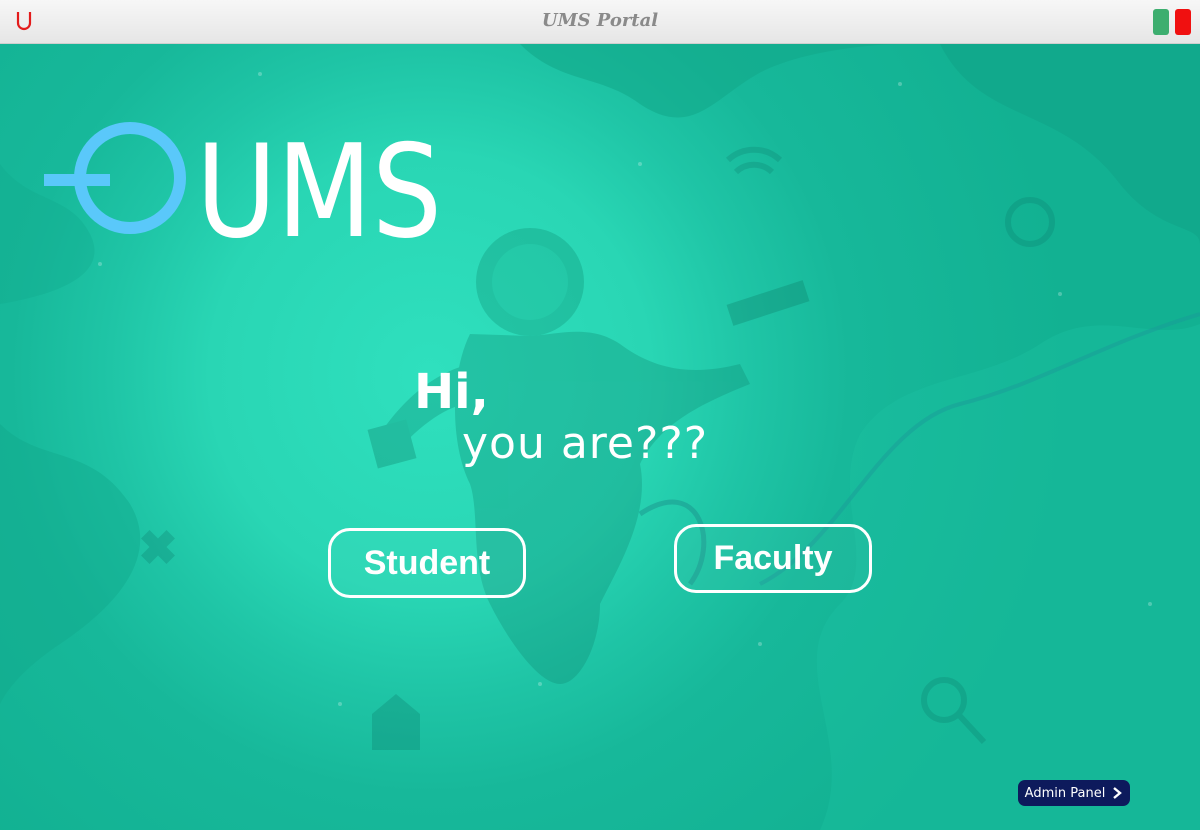  I want to click on student-button: Student, so click(427, 563).